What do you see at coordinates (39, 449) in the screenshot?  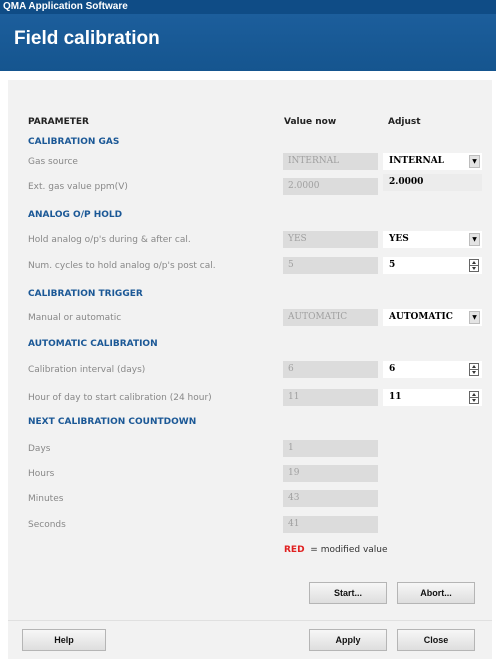 I see `label-days: Days` at bounding box center [39, 449].